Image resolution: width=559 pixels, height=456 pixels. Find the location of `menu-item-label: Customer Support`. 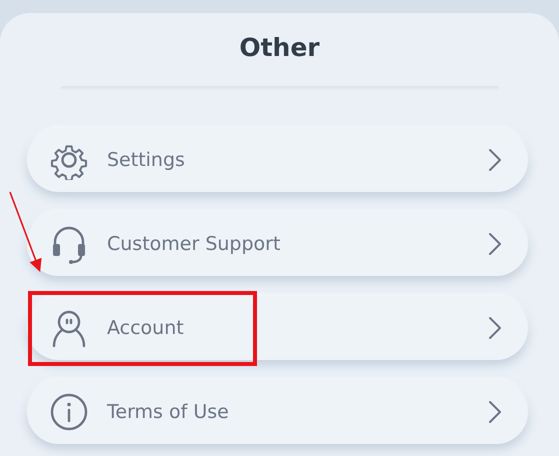

menu-item-label: Customer Support is located at coordinates (194, 244).